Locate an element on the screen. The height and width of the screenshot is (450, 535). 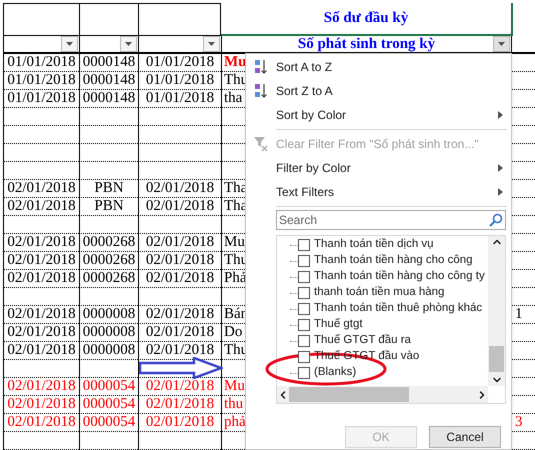
horizontal-scrollbar is located at coordinates (382, 394).